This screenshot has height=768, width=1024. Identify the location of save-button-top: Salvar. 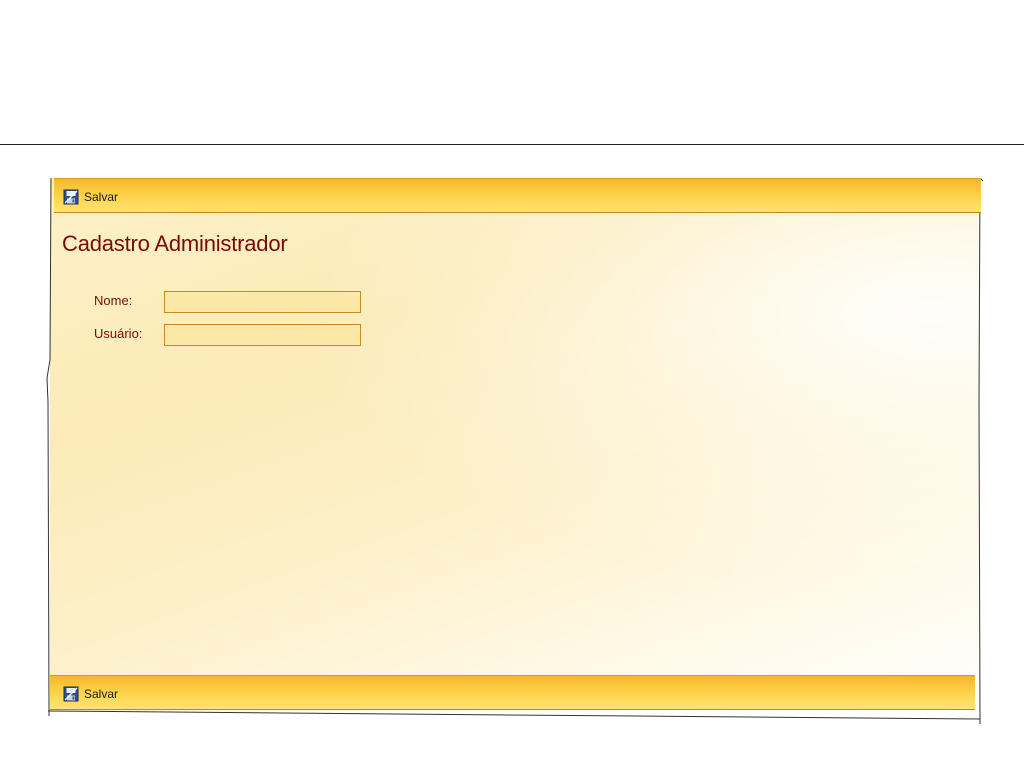
(90, 197).